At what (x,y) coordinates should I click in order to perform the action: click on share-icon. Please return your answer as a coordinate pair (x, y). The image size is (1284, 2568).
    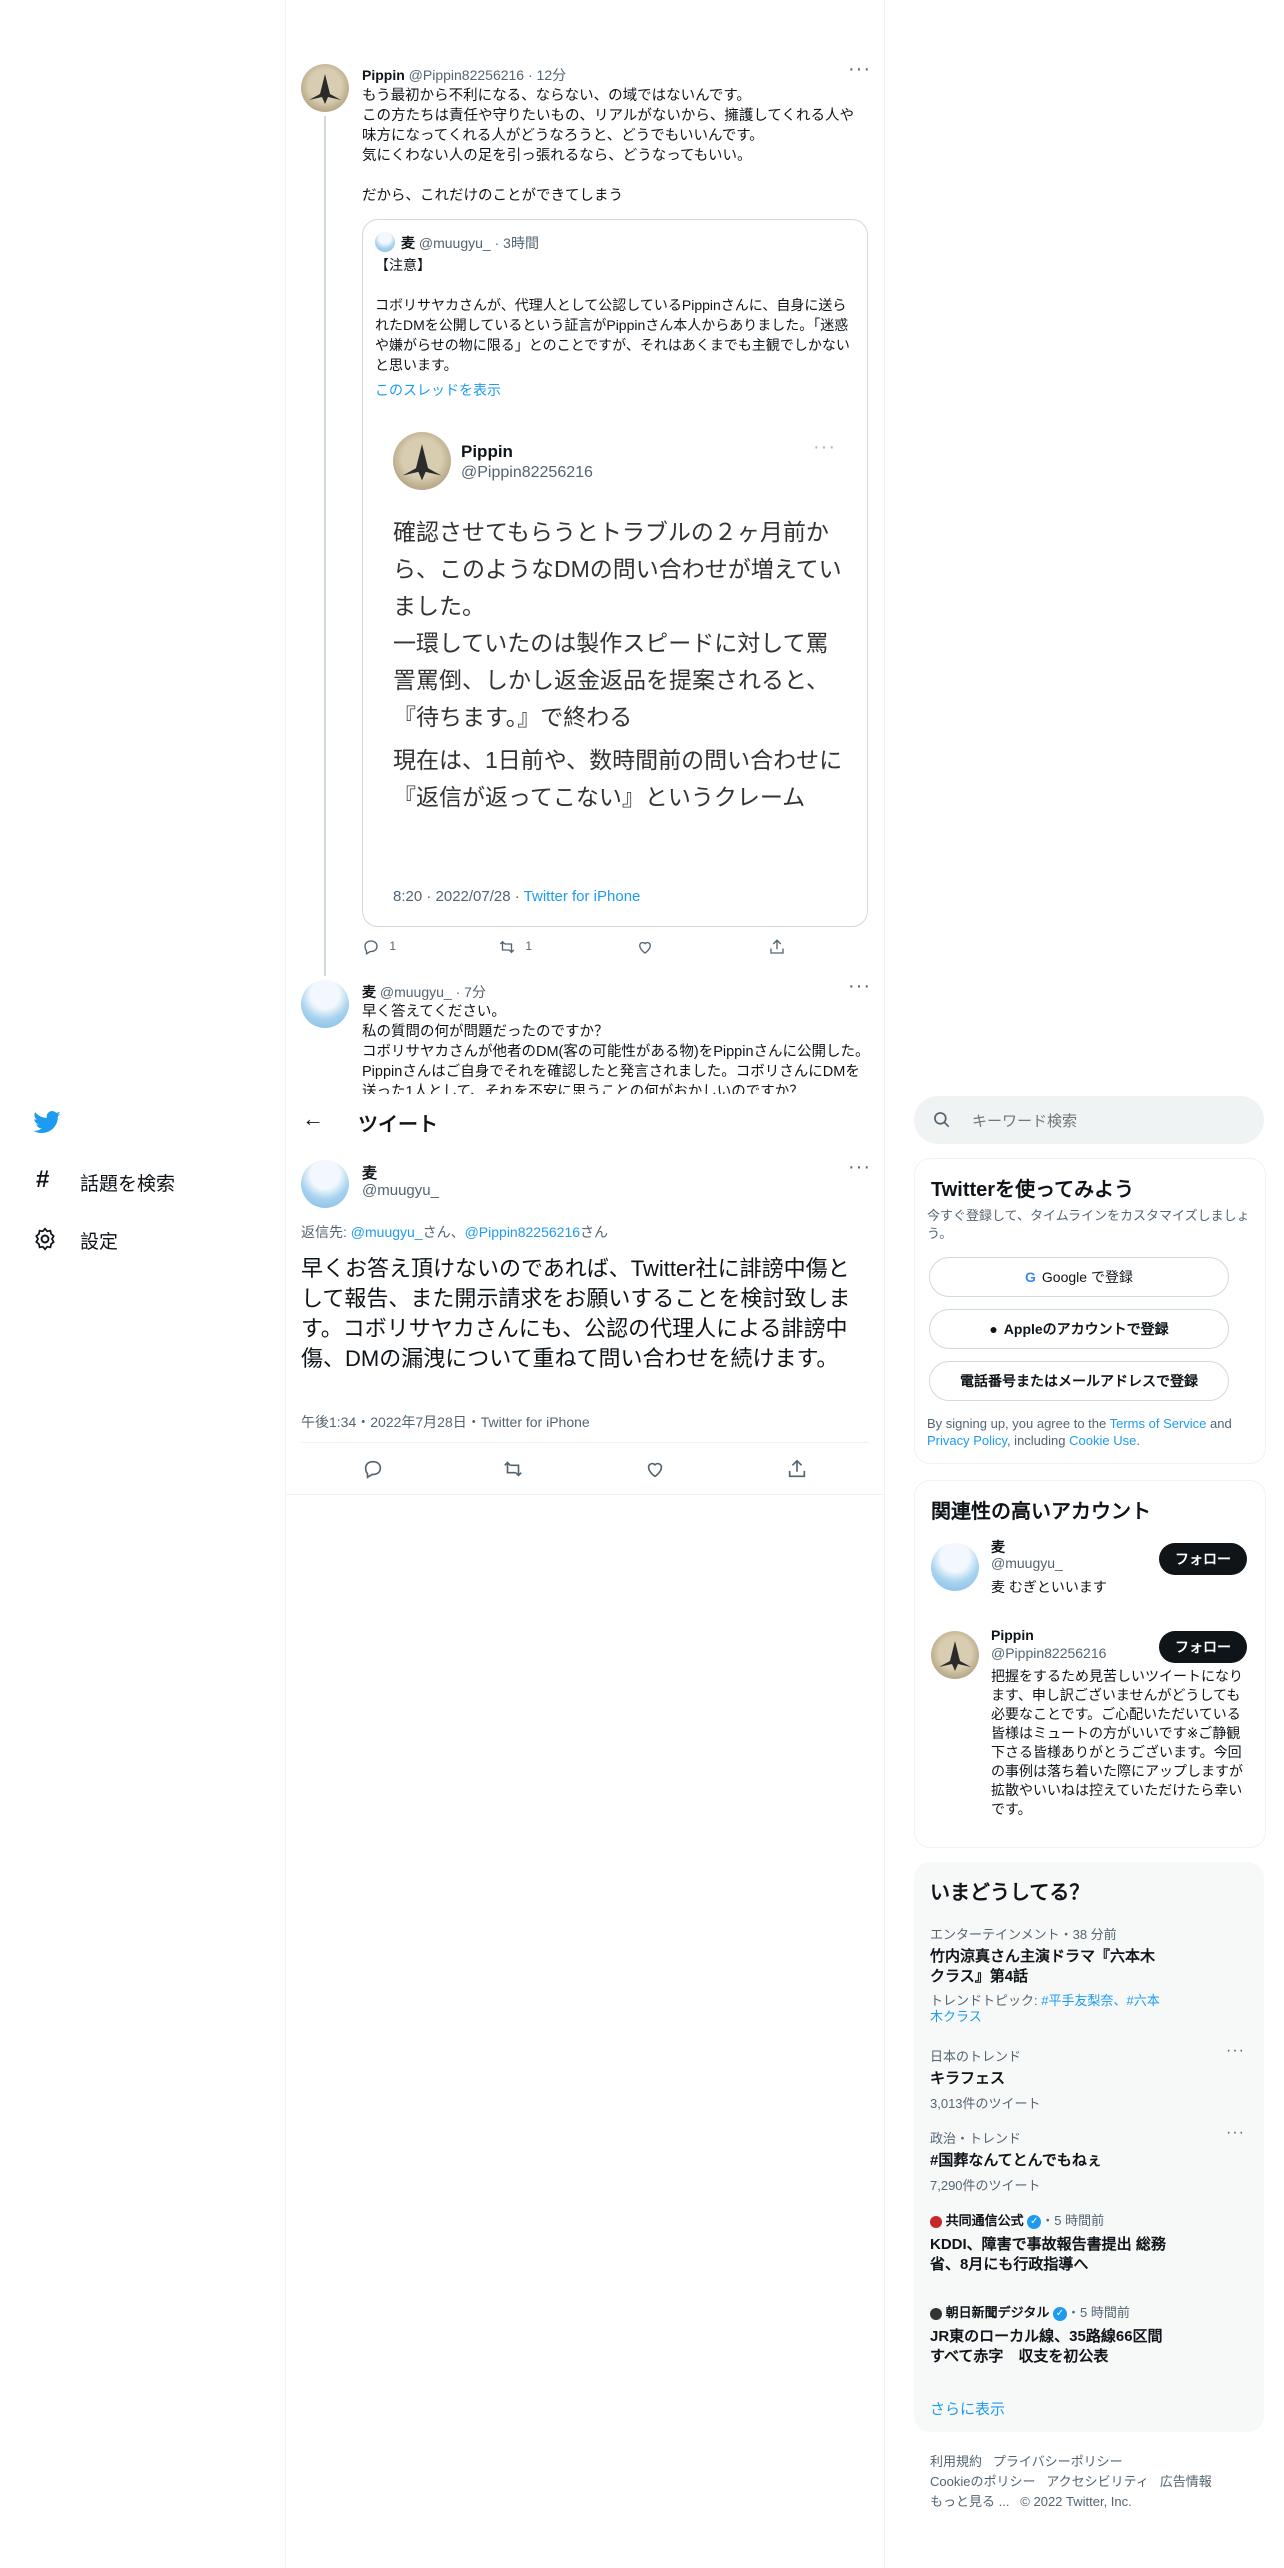
    Looking at the image, I should click on (777, 946).